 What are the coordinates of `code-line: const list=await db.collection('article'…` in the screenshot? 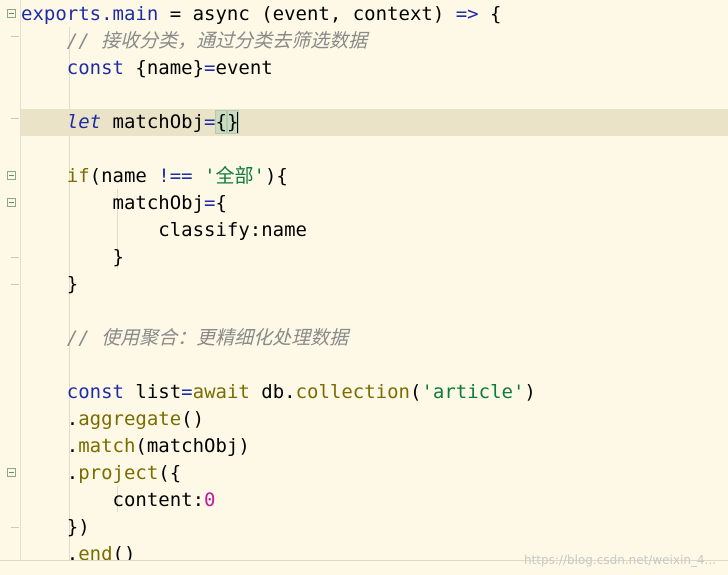 It's located at (374, 392).